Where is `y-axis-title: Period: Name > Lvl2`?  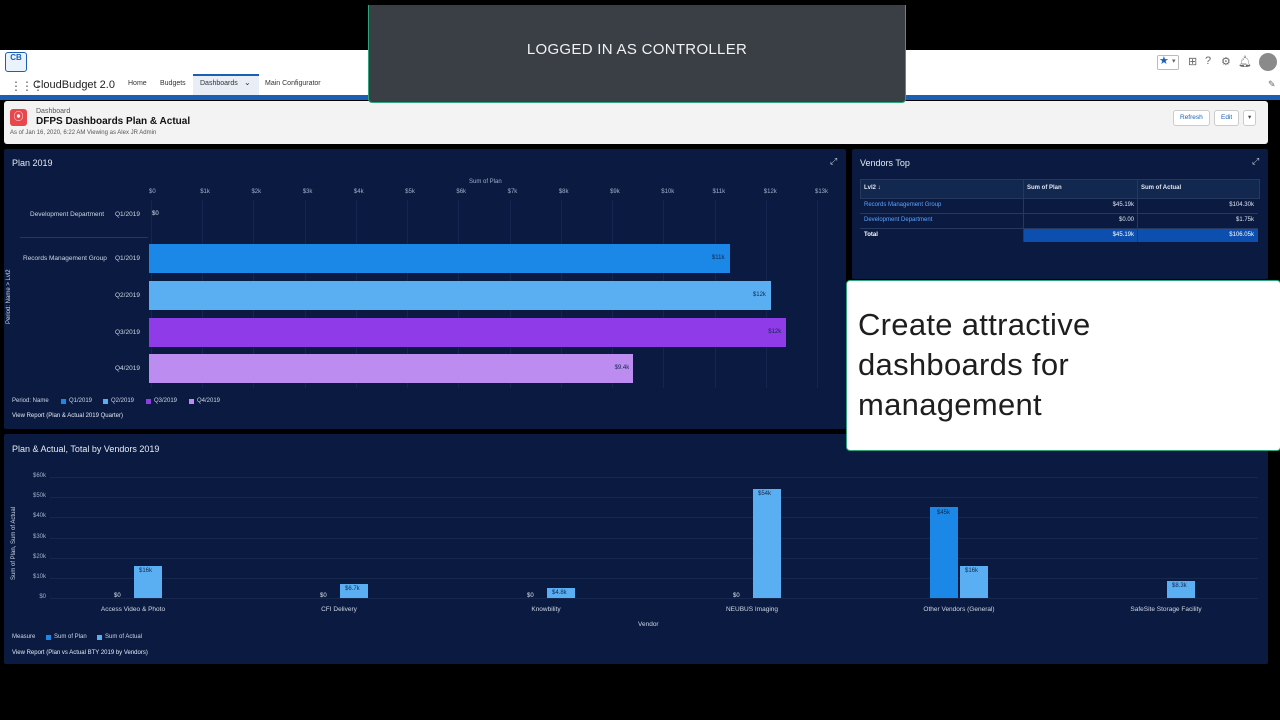 y-axis-title: Period: Name > Lvl2 is located at coordinates (9, 296).